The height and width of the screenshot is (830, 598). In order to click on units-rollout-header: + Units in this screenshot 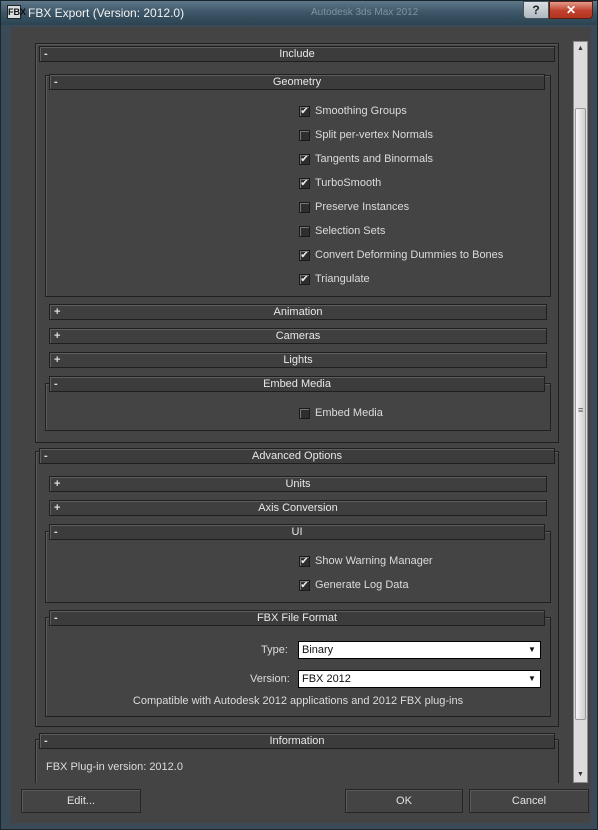, I will do `click(298, 484)`.